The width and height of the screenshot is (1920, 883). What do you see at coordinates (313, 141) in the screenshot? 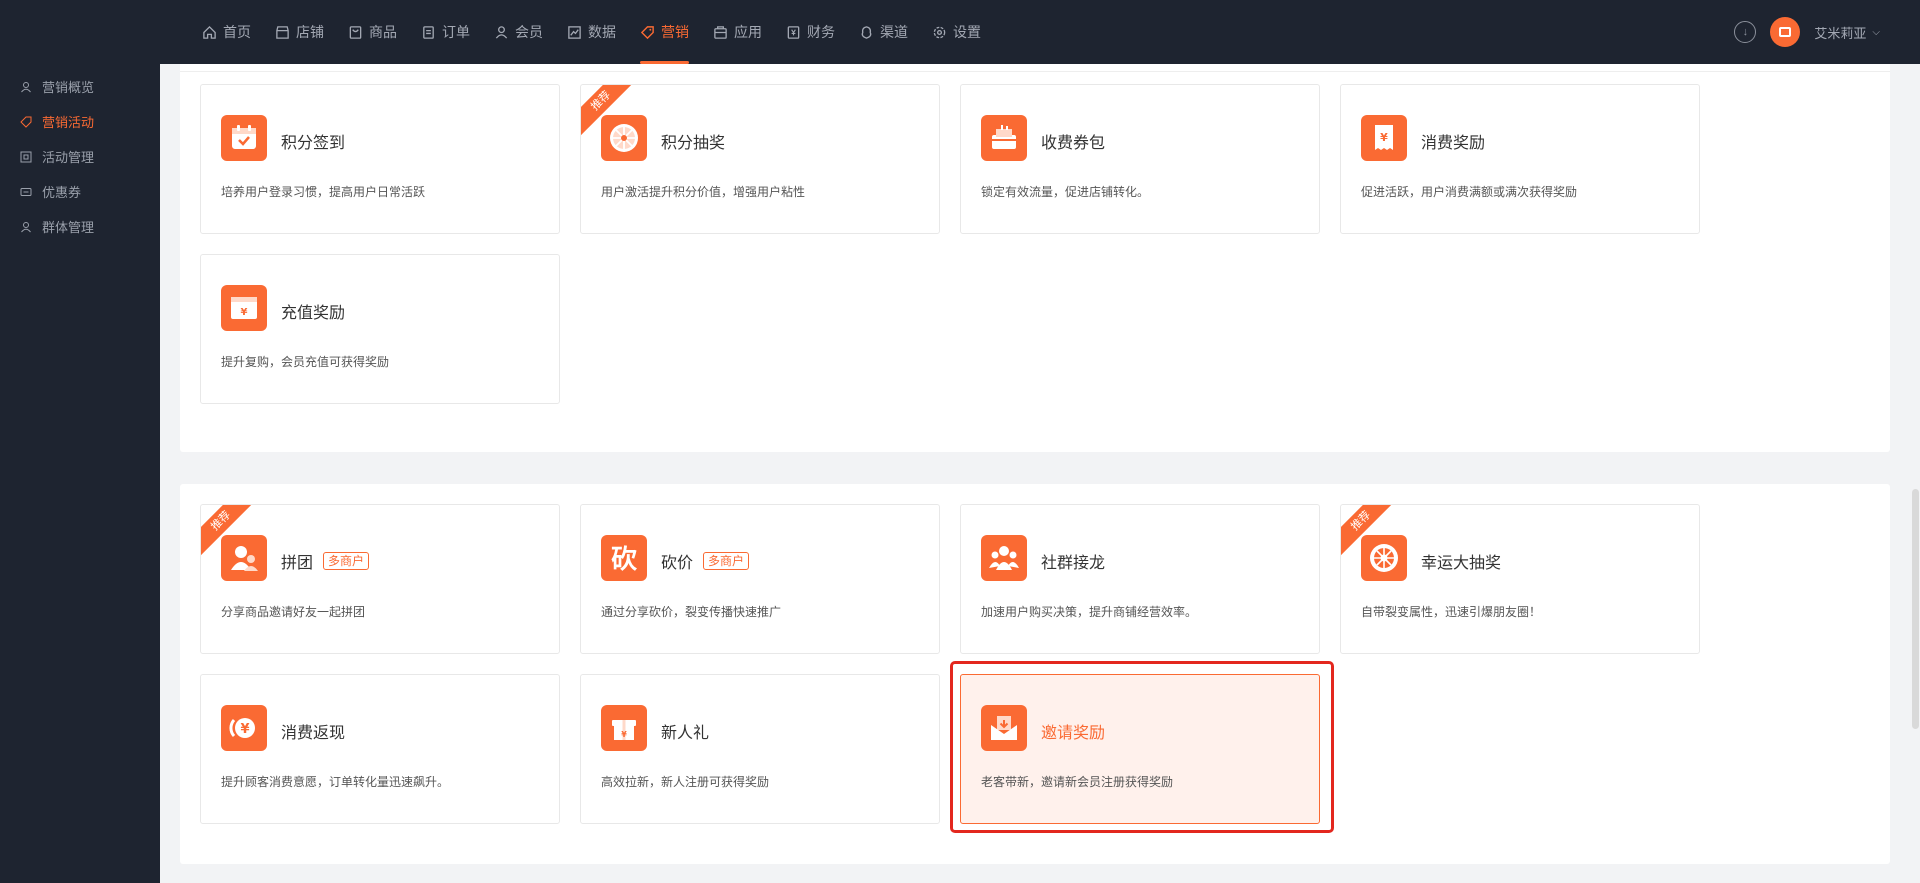
I see `card-title: 积分签到` at bounding box center [313, 141].